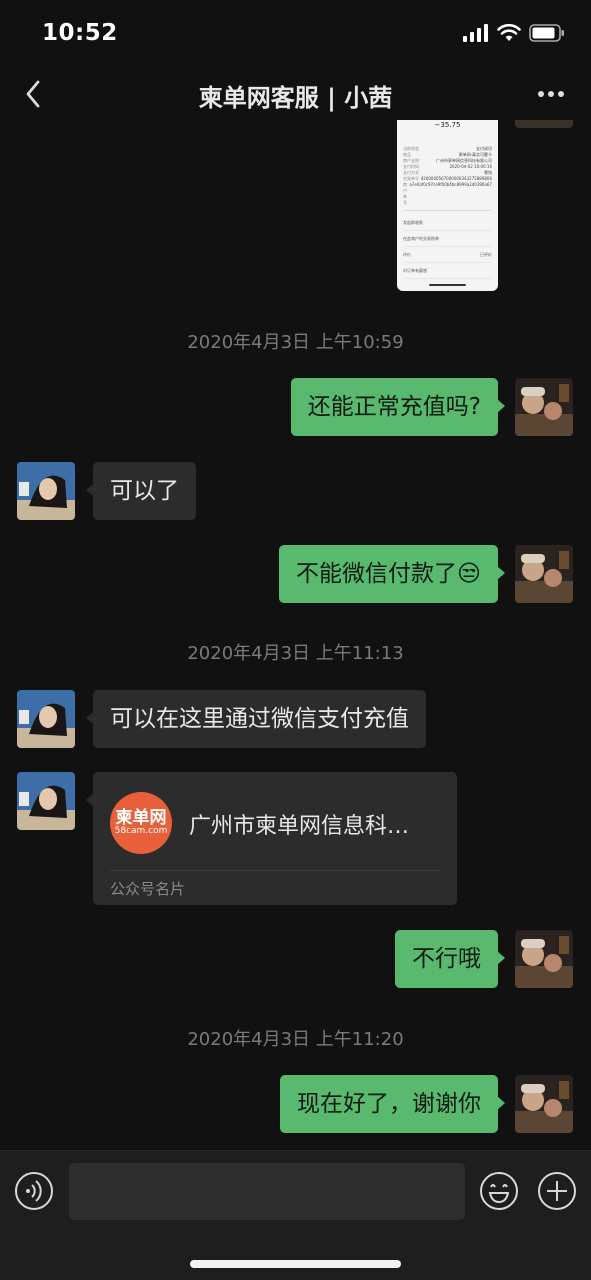 The height and width of the screenshot is (1280, 591). What do you see at coordinates (447, 193) in the screenshot?
I see `receipt-row: 商户单号 a7e0af0c97ce9f00b4bc8999a2d0396a67` at bounding box center [447, 193].